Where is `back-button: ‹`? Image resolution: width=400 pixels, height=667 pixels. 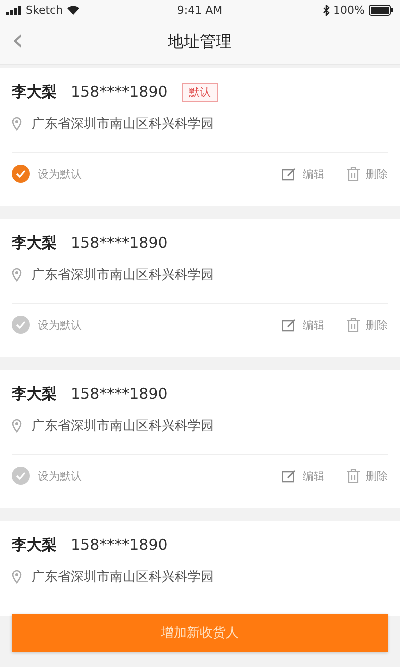 back-button: ‹ is located at coordinates (18, 41).